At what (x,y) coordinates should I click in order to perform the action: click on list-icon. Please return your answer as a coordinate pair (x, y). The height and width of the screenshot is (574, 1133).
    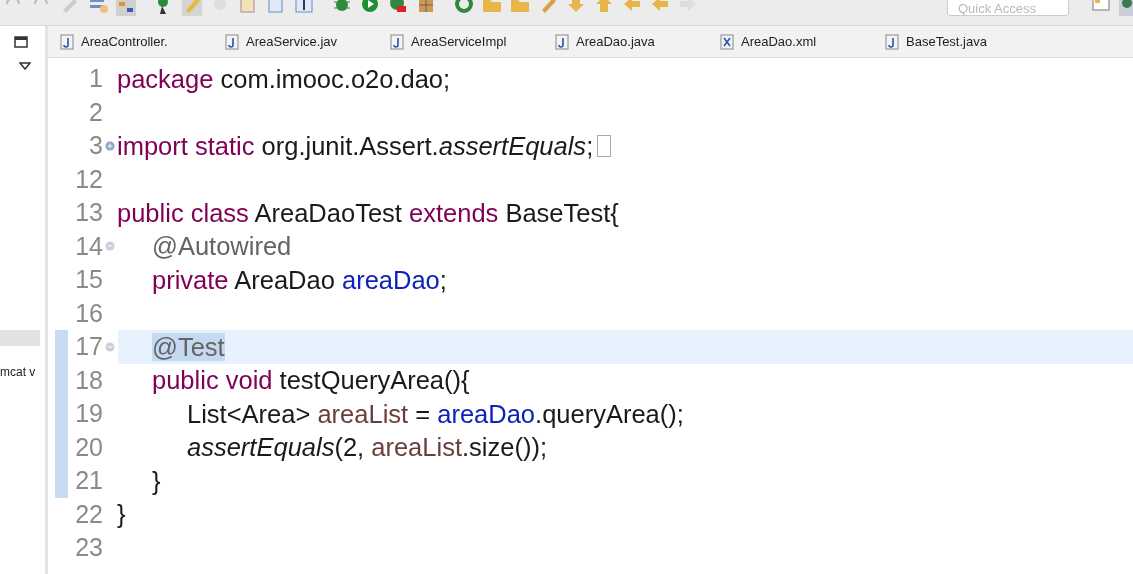
    Looking at the image, I should click on (98, 8).